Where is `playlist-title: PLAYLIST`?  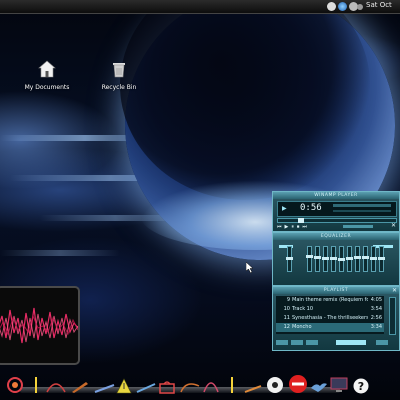 playlist-title: PLAYLIST is located at coordinates (336, 290).